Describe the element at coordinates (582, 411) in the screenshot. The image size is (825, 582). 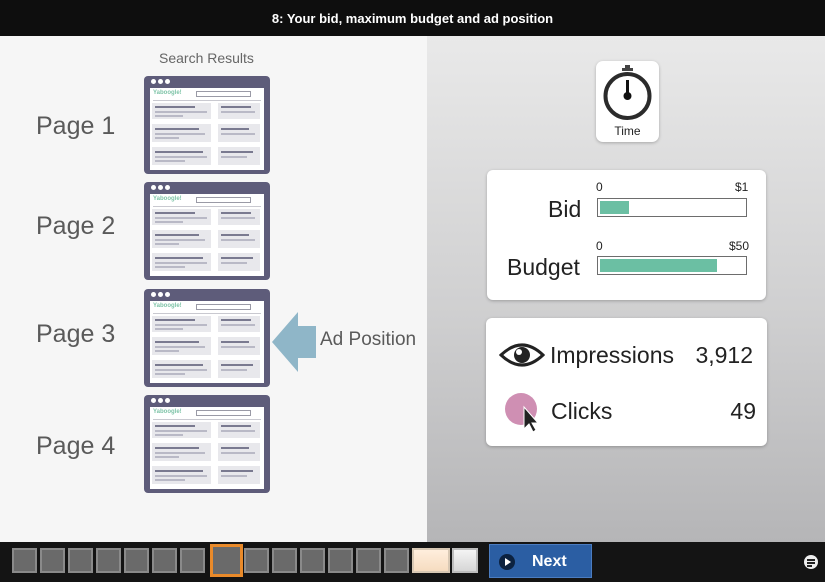
I see `clicks-label: Clicks` at that location.